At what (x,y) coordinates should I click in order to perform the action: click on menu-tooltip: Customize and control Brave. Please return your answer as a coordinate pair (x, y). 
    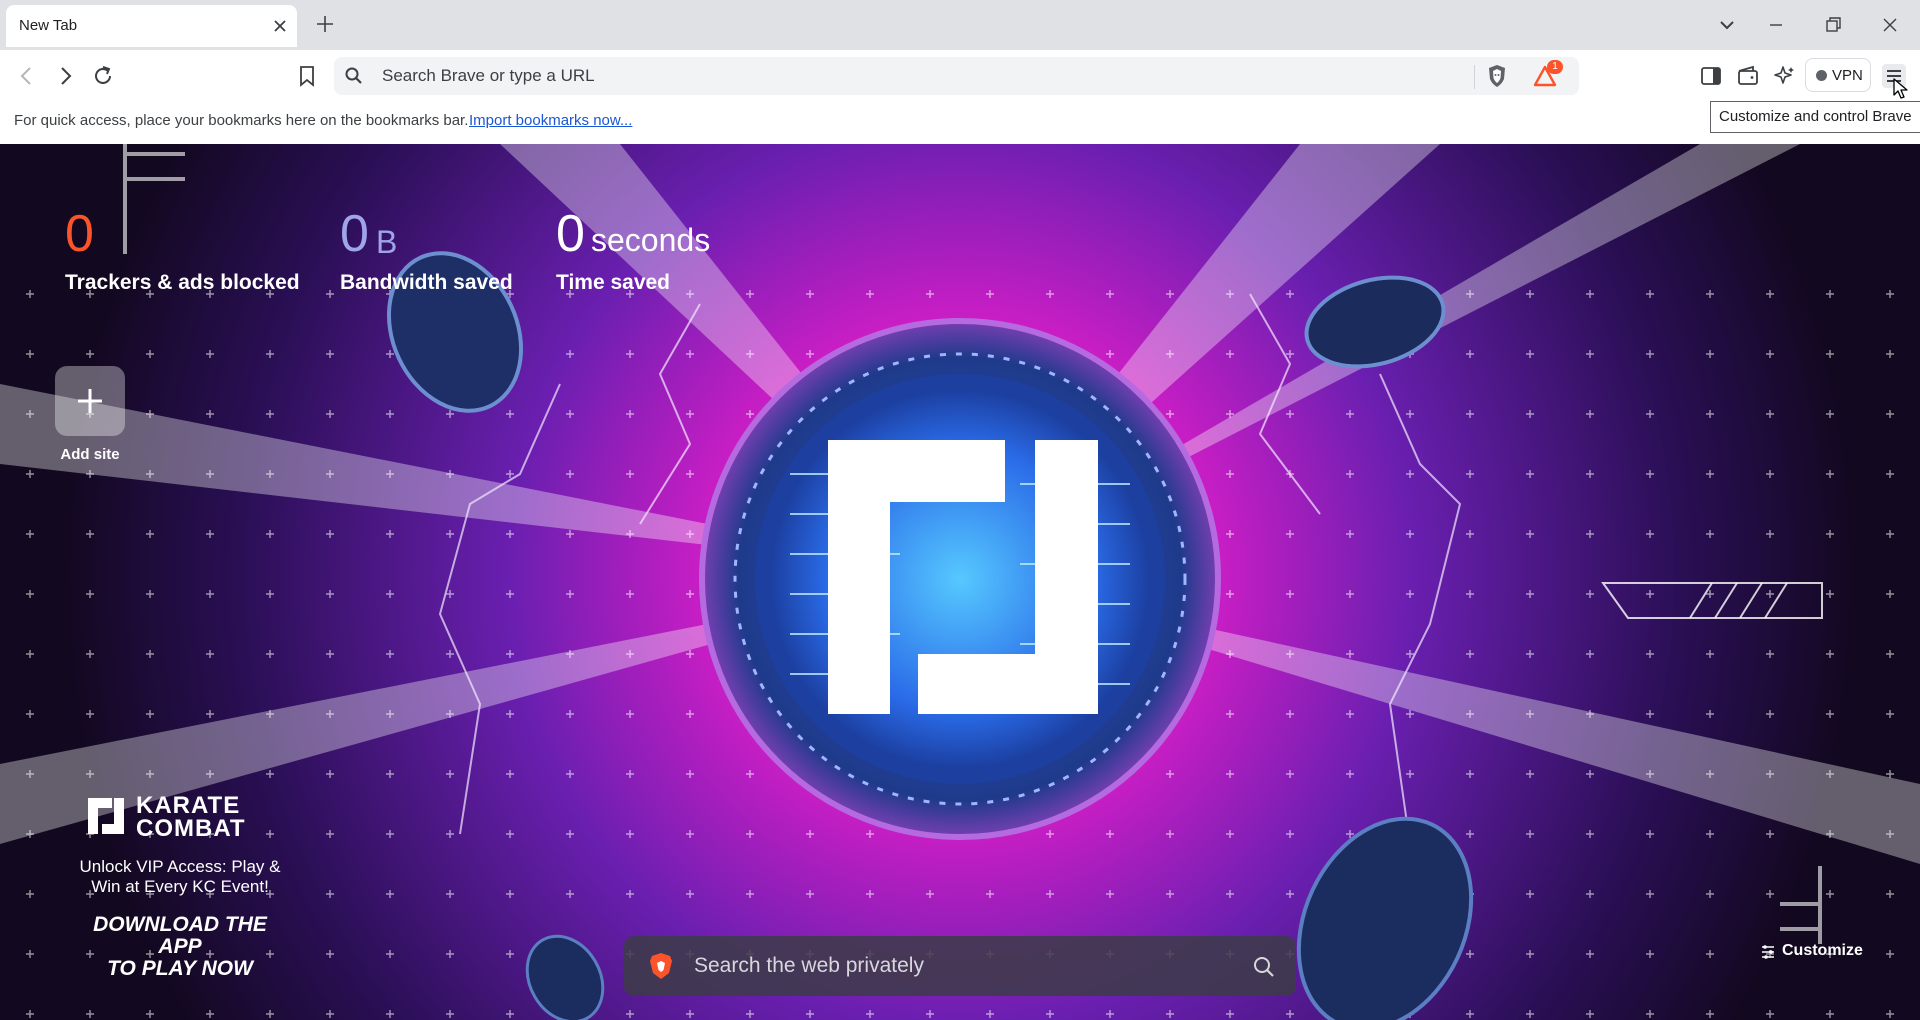
    Looking at the image, I should click on (1815, 117).